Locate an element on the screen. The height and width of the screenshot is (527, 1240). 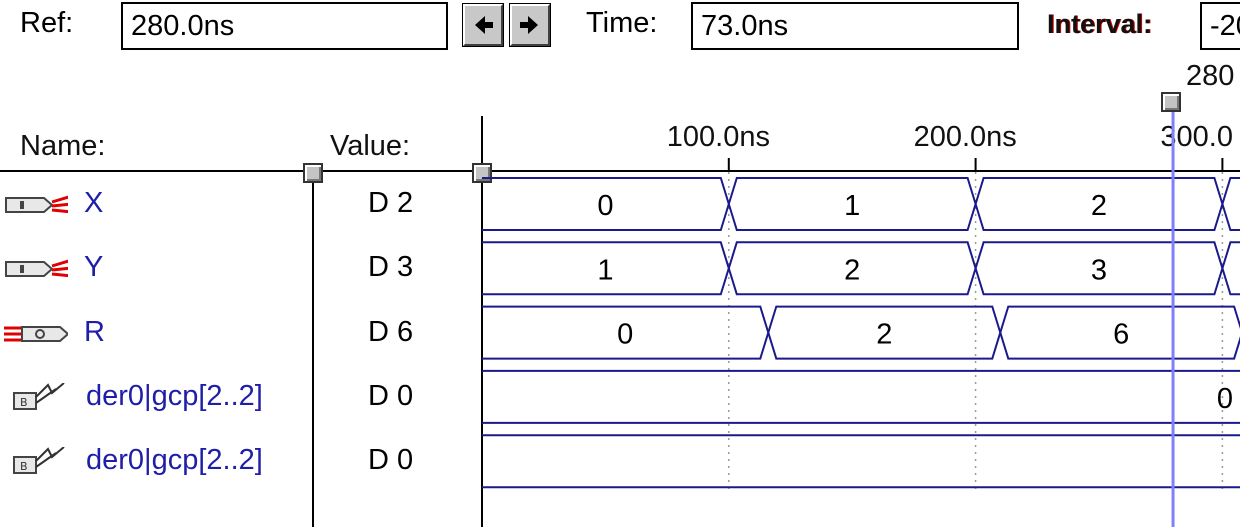
bus-value-label: 6 is located at coordinates (1121, 335).